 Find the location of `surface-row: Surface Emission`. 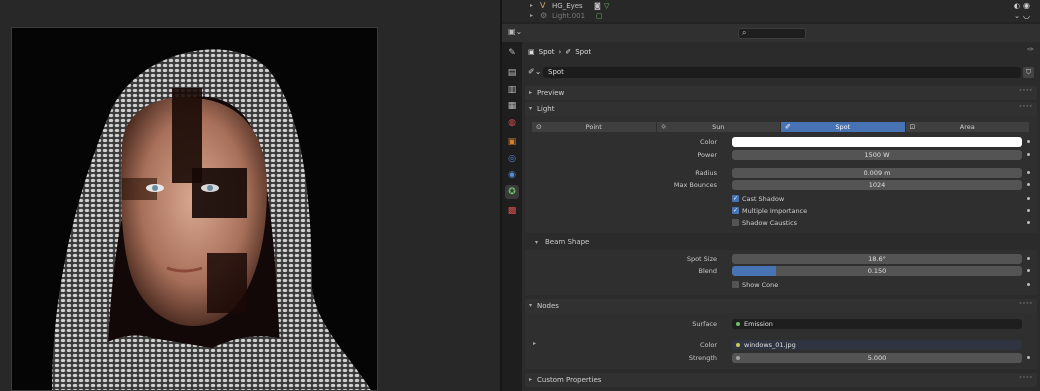

surface-row: Surface Emission is located at coordinates (781, 324).